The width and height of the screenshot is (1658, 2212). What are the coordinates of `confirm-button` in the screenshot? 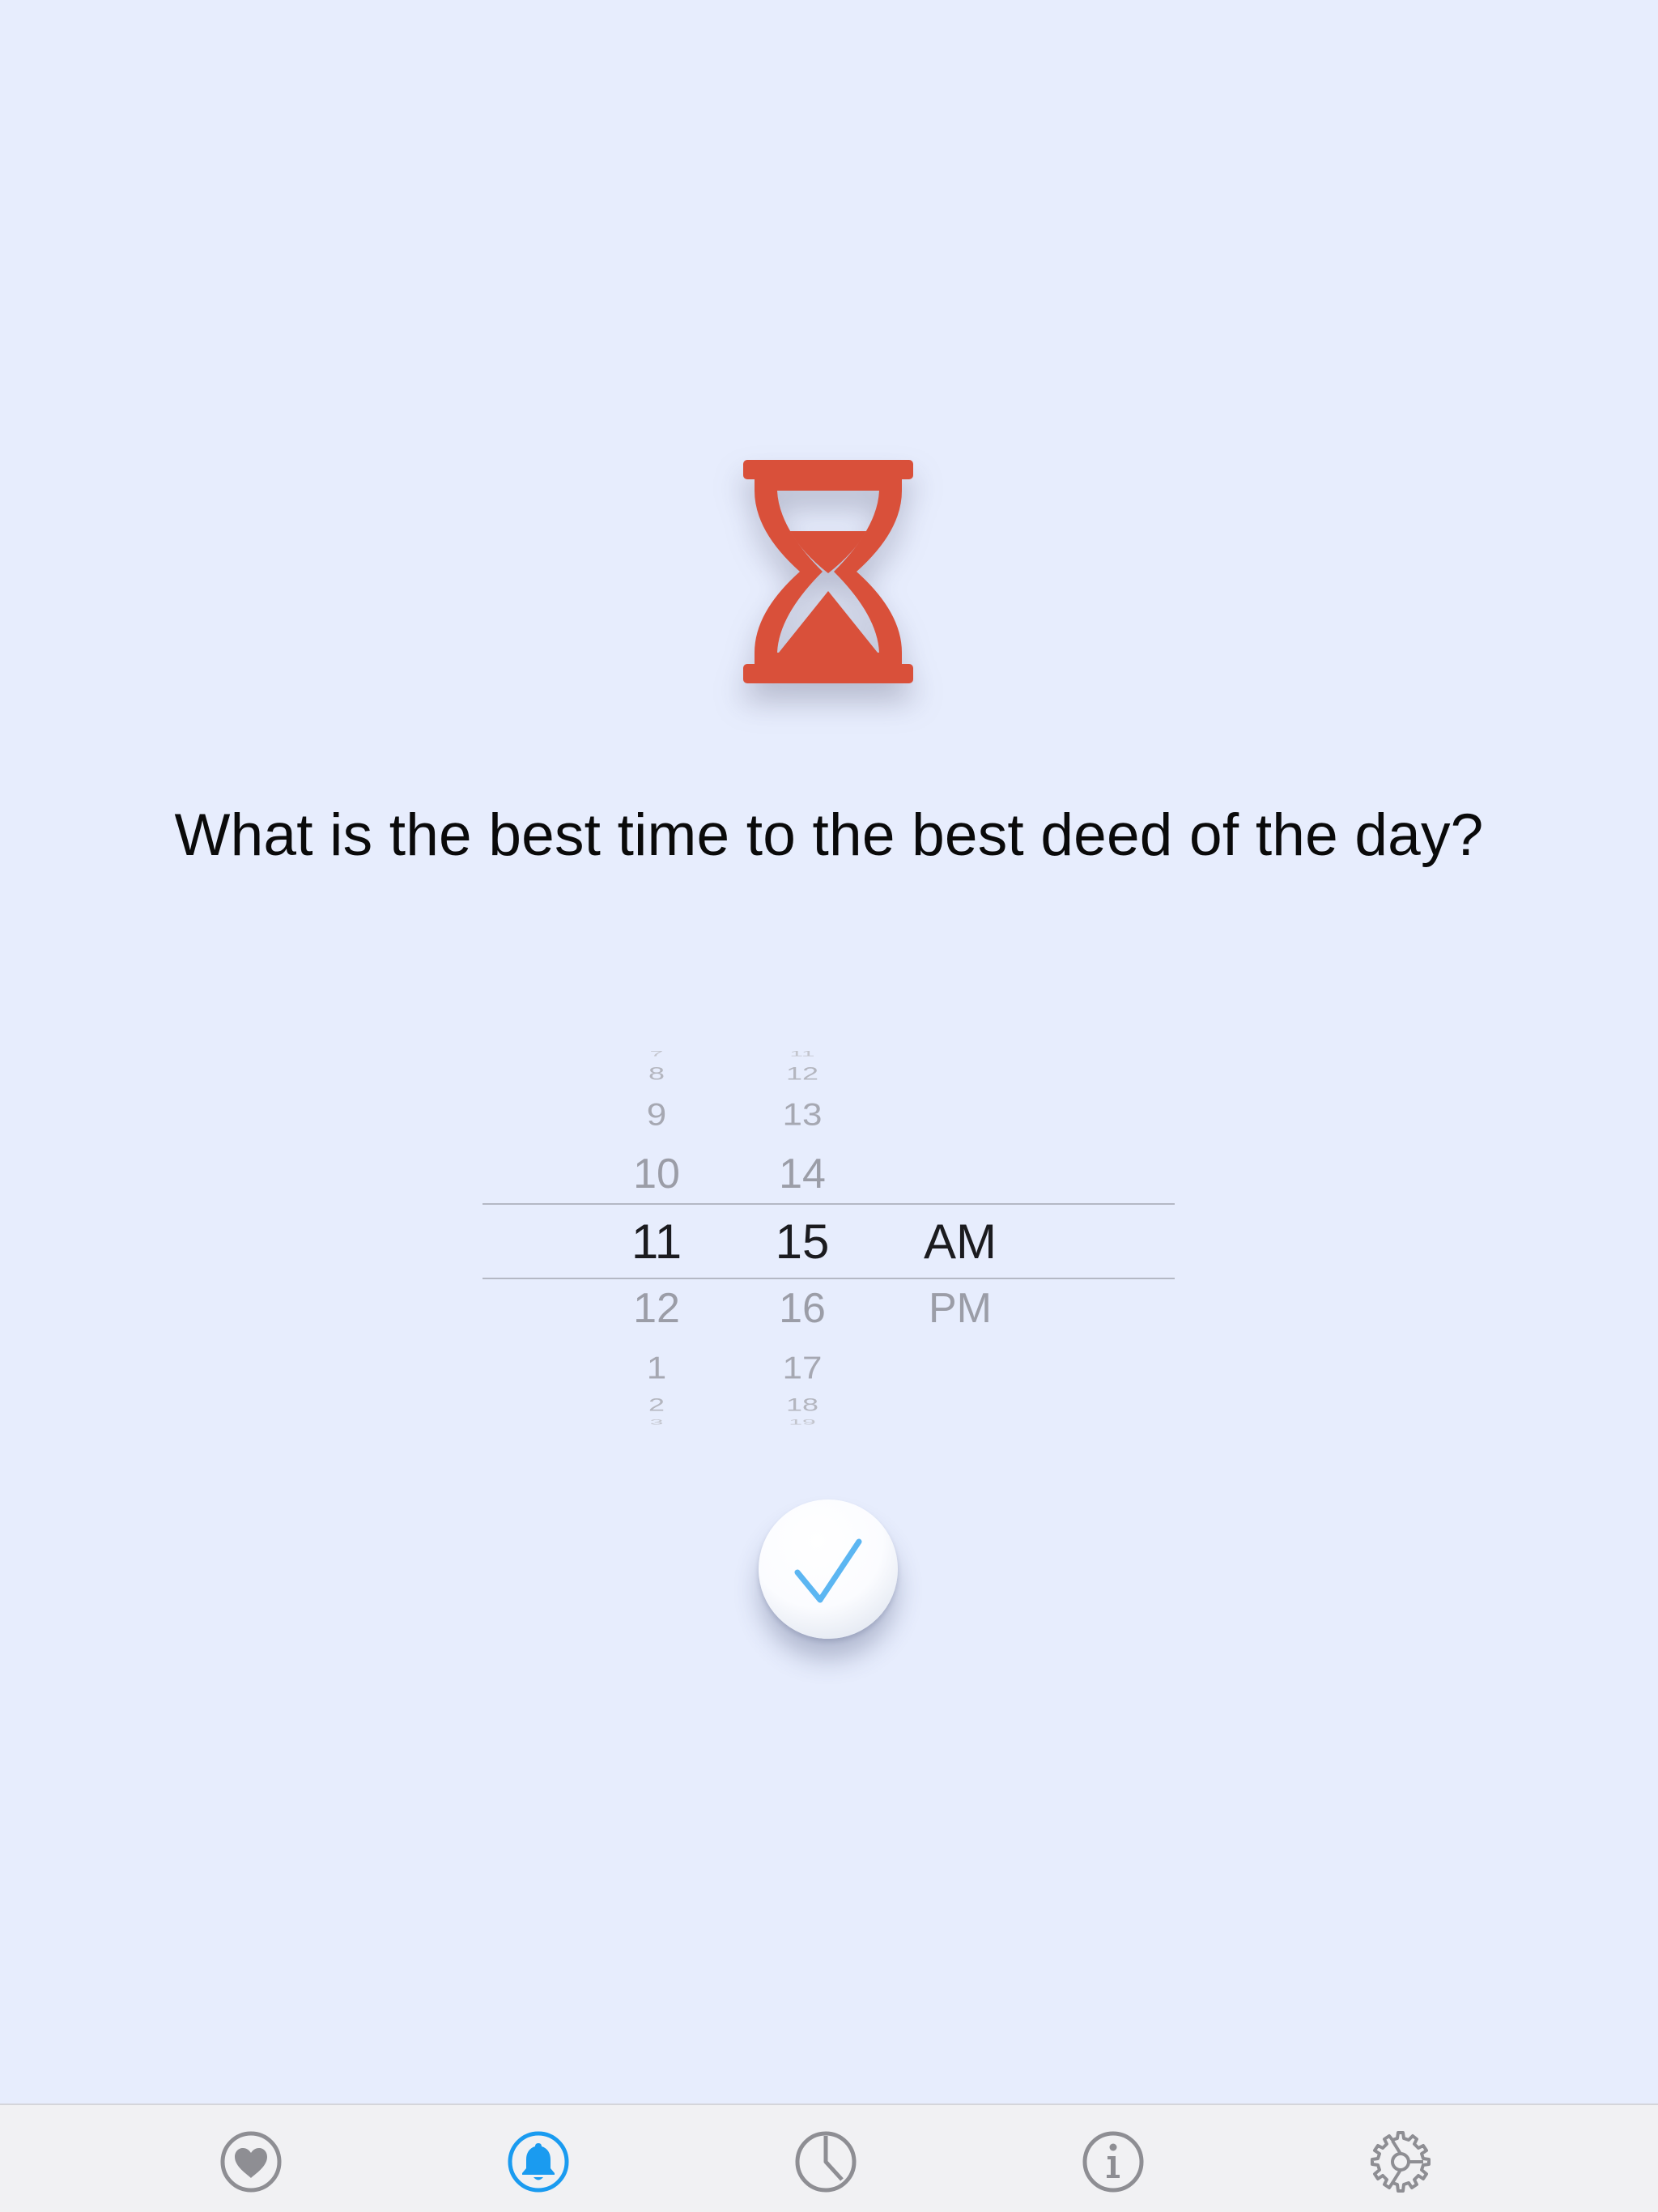 It's located at (828, 1569).